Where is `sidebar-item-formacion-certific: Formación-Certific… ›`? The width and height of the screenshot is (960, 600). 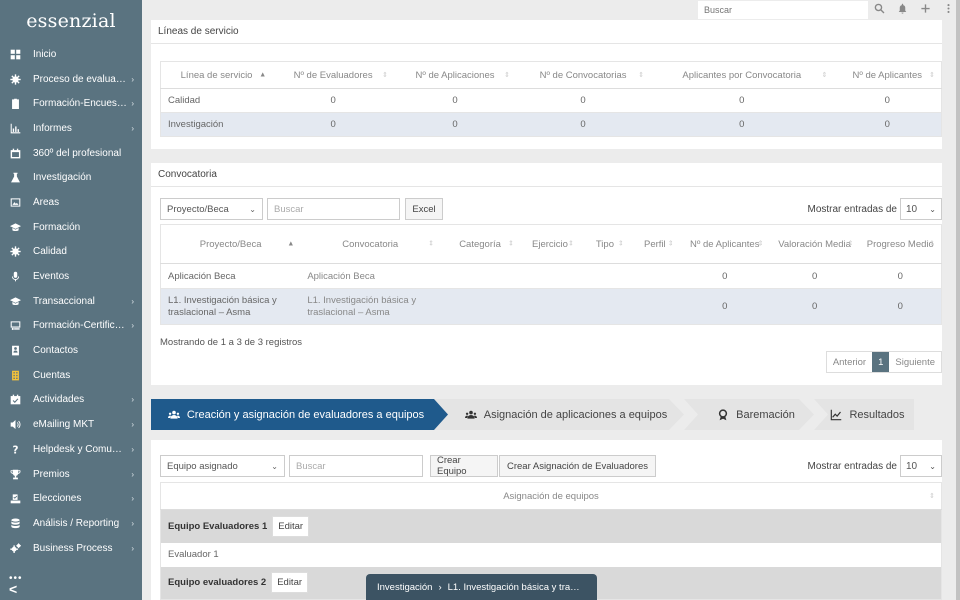 sidebar-item-formacion-certific: Formación-Certific… › is located at coordinates (71, 326).